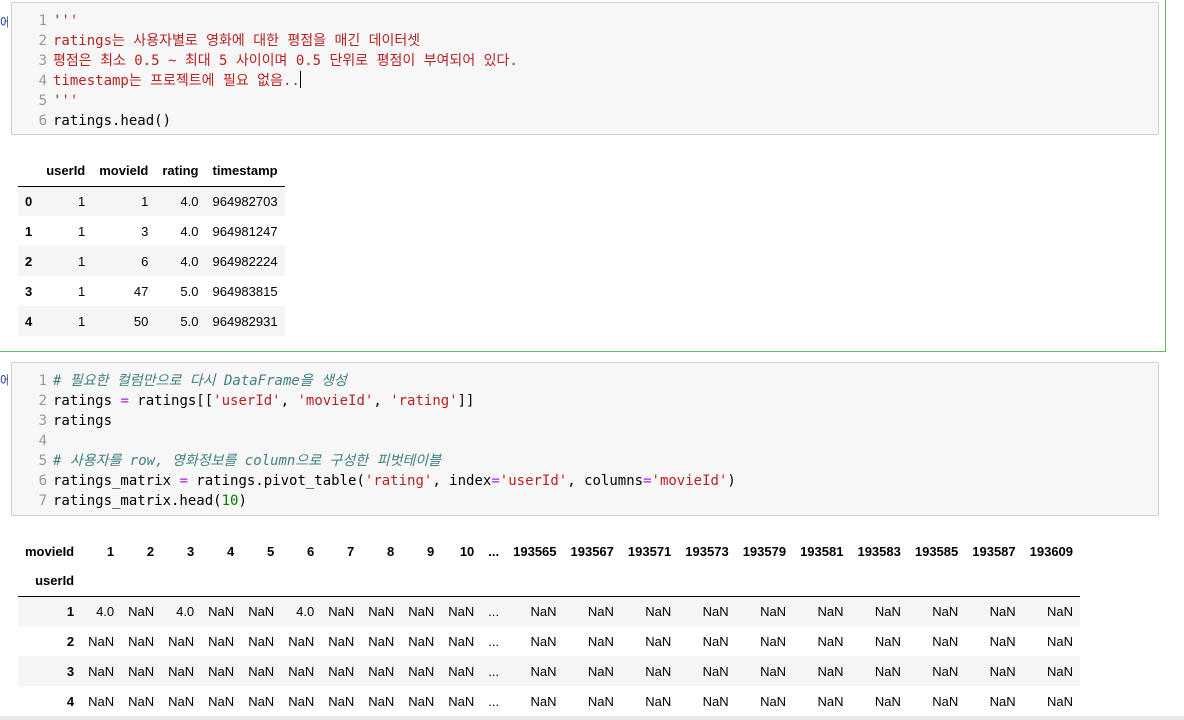  What do you see at coordinates (649, 551) in the screenshot?
I see `column-header: 193571` at bounding box center [649, 551].